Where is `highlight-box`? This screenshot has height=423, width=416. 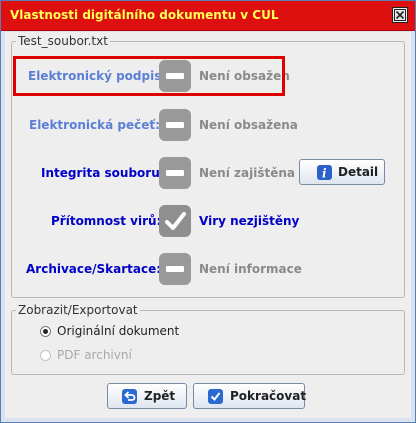
highlight-box is located at coordinates (149, 76).